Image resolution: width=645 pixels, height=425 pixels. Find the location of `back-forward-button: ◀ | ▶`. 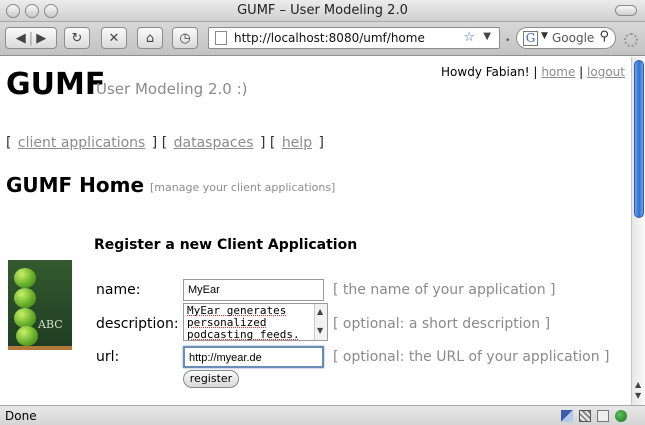

back-forward-button: ◀ | ▶ is located at coordinates (31, 38).